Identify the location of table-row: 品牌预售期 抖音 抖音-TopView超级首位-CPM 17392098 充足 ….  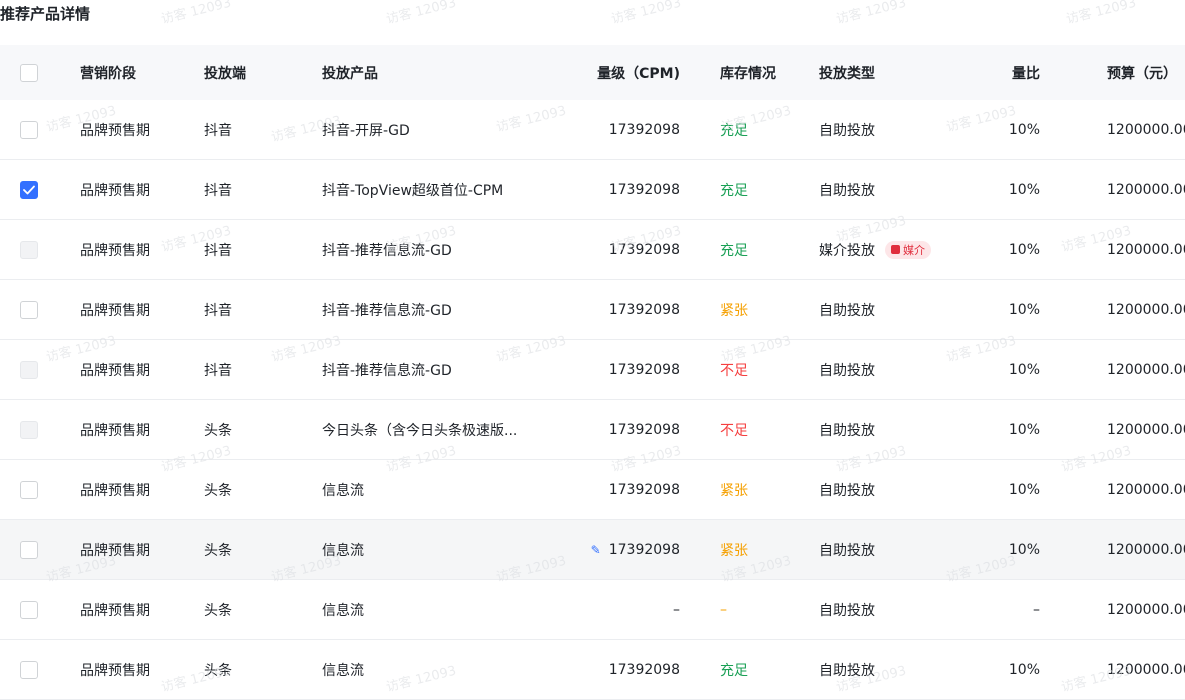
(592, 190).